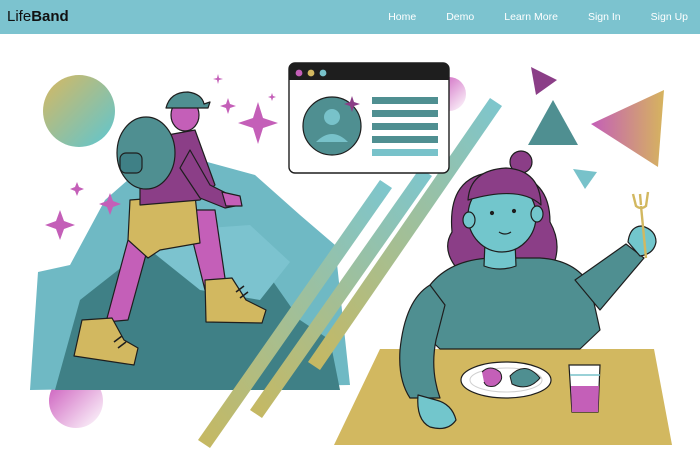 This screenshot has width=700, height=455. What do you see at coordinates (369, 118) in the screenshot?
I see `profile-card-icon` at bounding box center [369, 118].